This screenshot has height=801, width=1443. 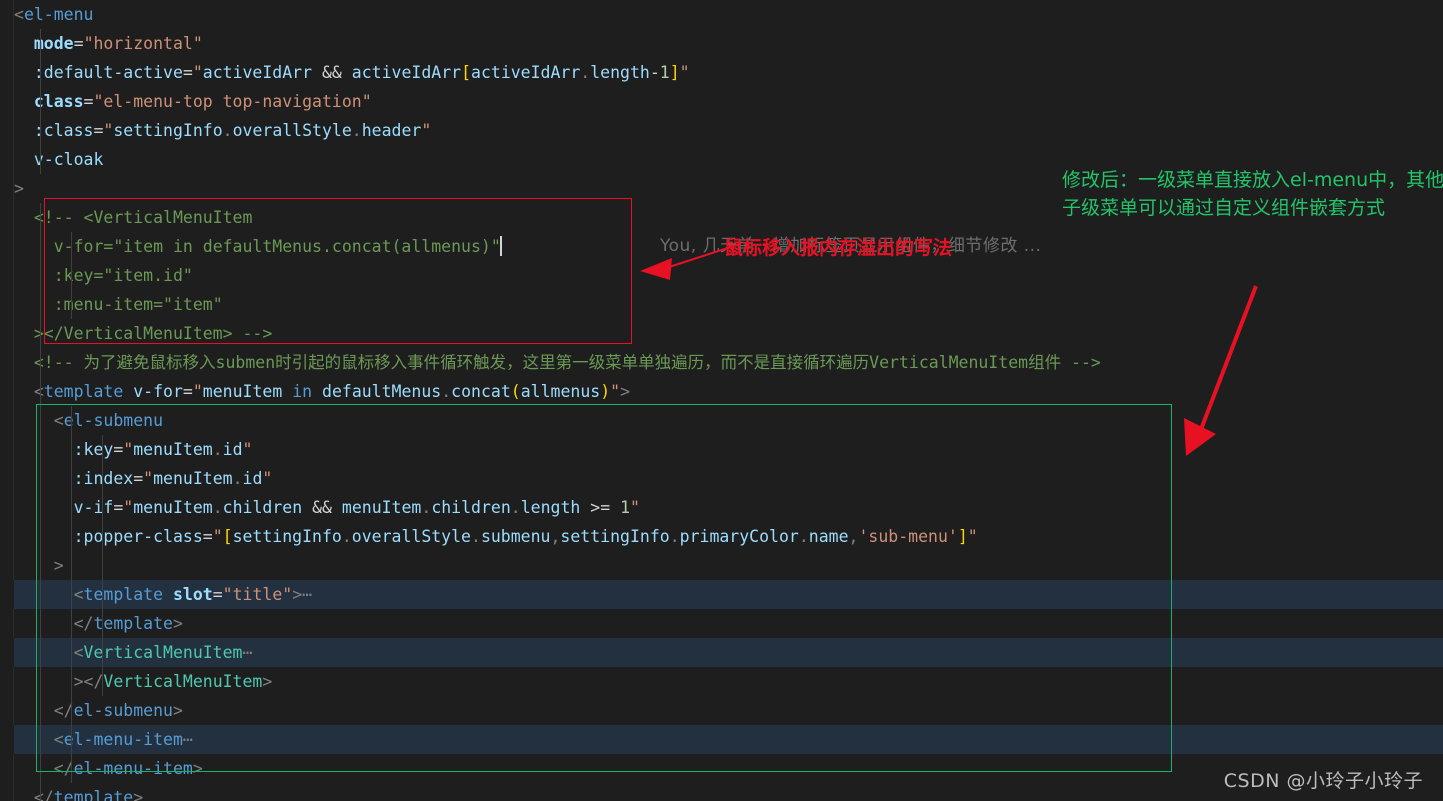 What do you see at coordinates (193, 594) in the screenshot?
I see `code-line-text: <template slot="title">⋯` at bounding box center [193, 594].